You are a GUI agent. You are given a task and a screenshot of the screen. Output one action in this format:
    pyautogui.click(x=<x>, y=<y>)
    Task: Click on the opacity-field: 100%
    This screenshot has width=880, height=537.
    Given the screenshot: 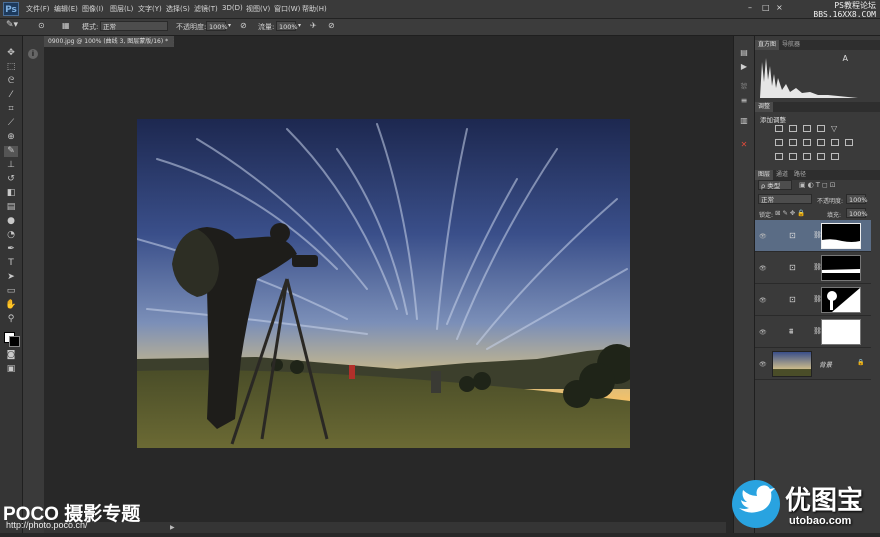 What is the action you would take?
    pyautogui.click(x=217, y=26)
    